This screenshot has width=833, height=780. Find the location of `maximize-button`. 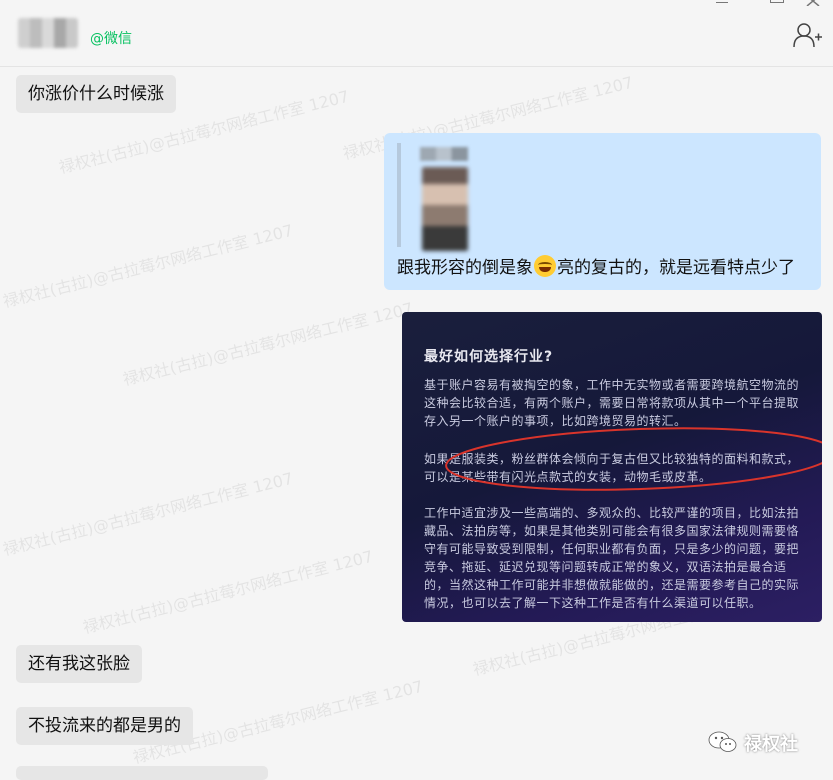

maximize-button is located at coordinates (777, 1).